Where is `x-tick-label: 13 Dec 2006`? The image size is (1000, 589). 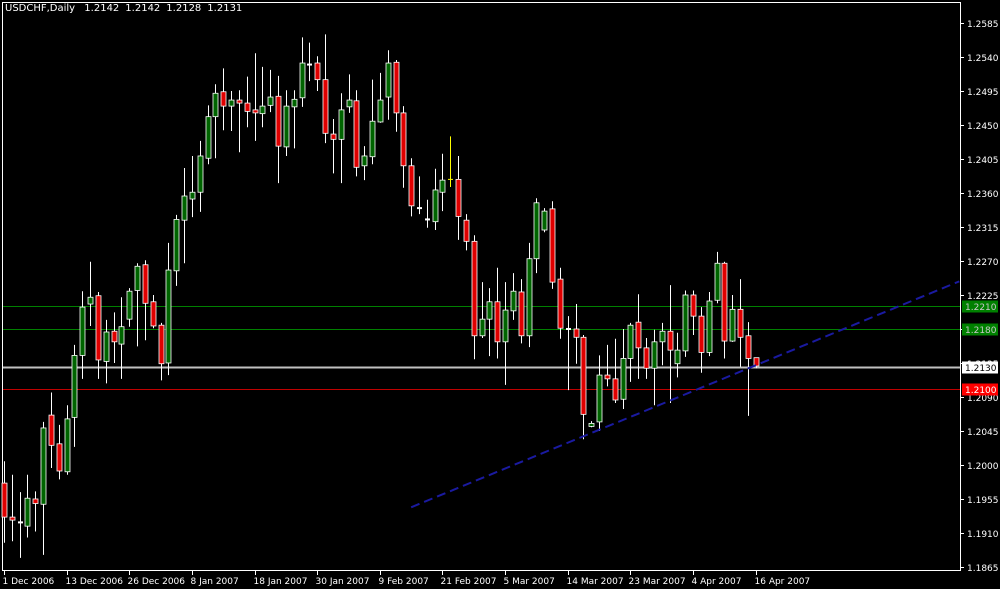 x-tick-label: 13 Dec 2006 is located at coordinates (95, 582).